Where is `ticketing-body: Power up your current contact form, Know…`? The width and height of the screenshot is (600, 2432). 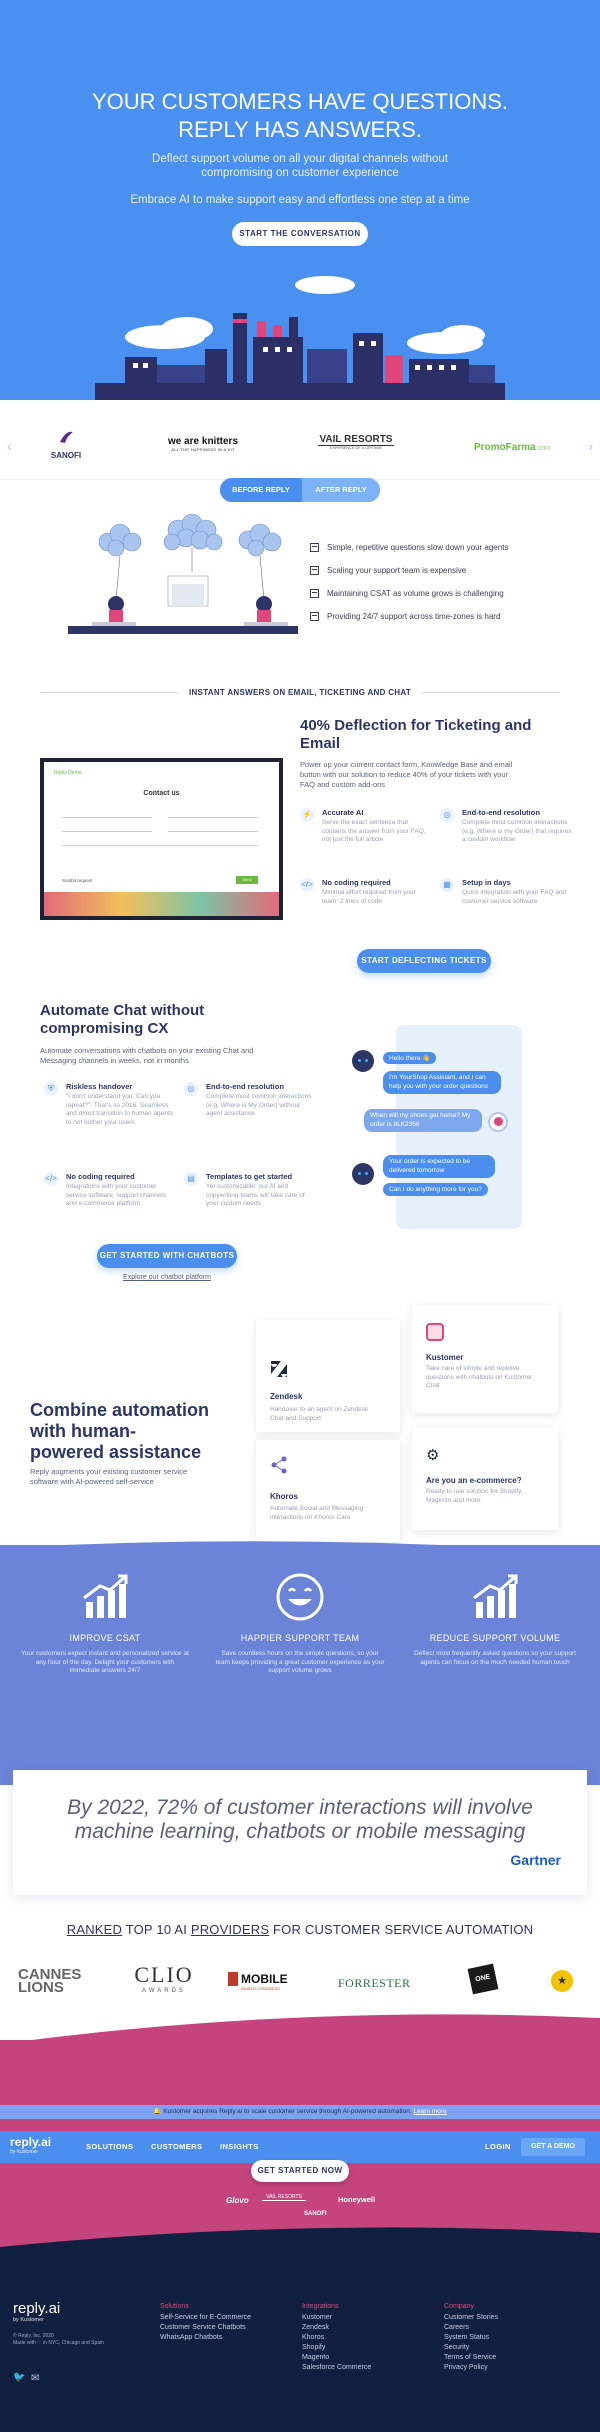
ticketing-body: Power up your current contact form, Know… is located at coordinates (406, 774).